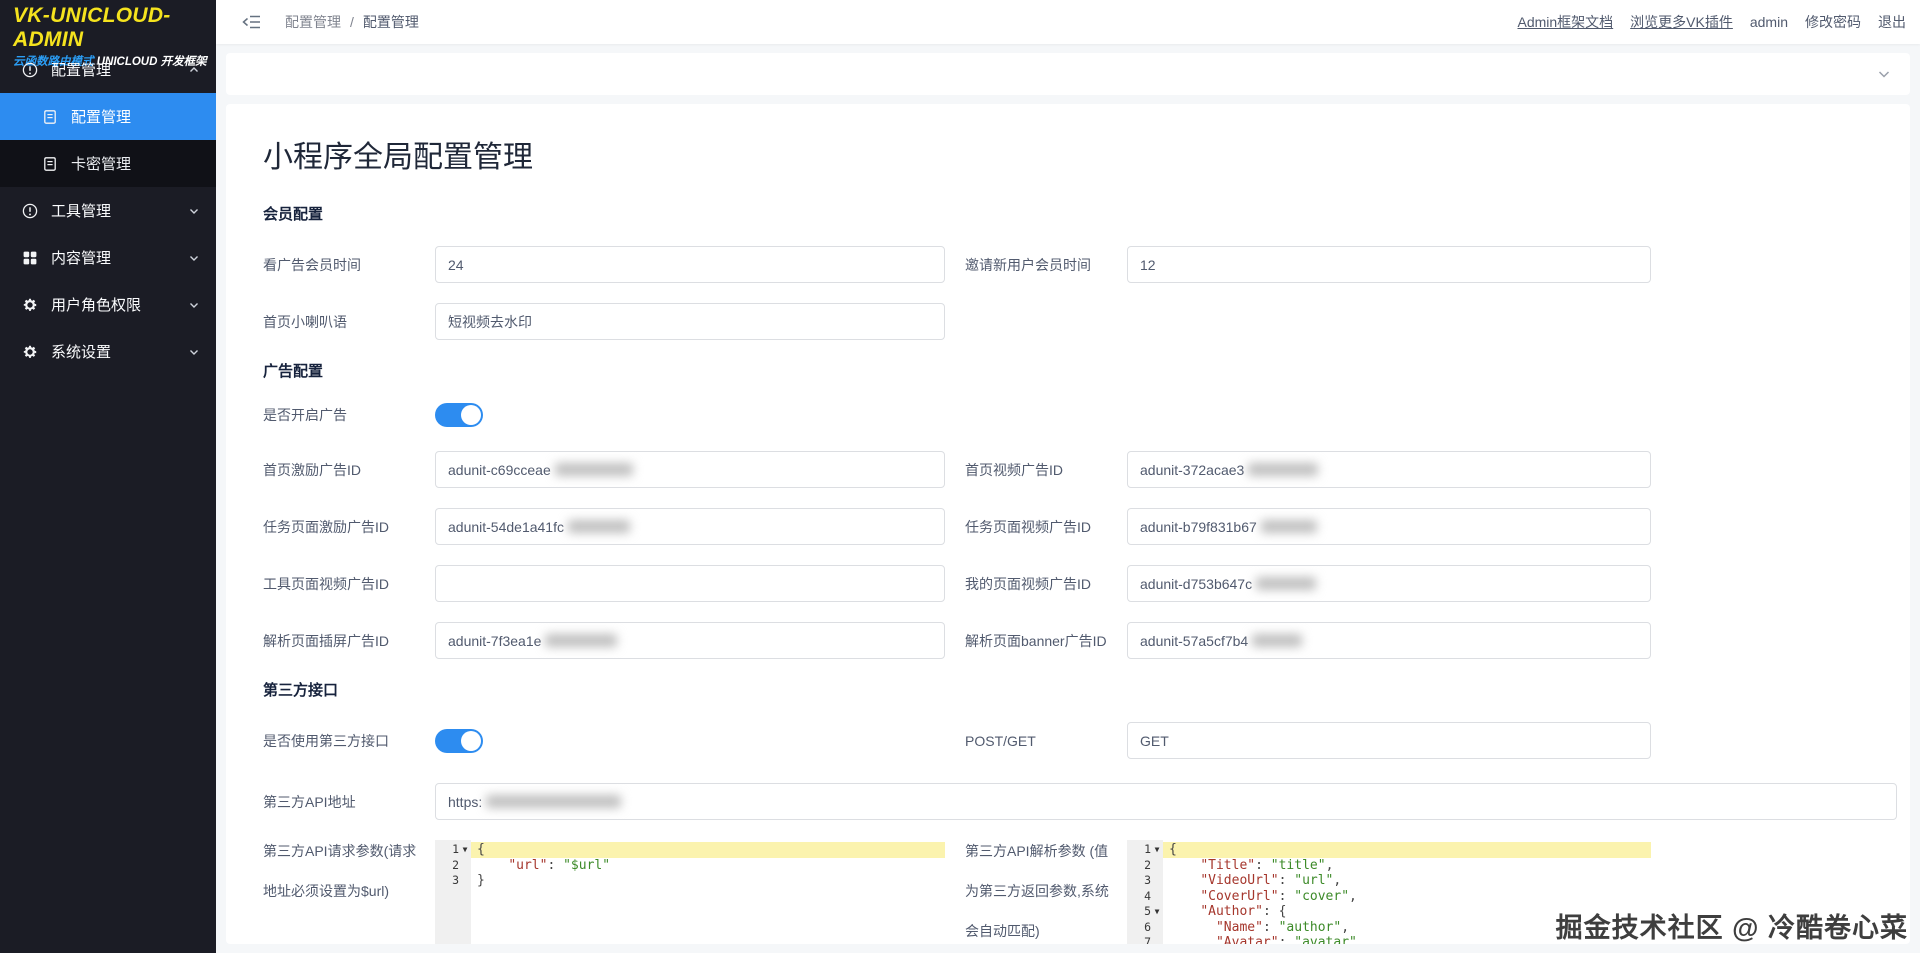 This screenshot has width=1920, height=953. What do you see at coordinates (690, 526) in the screenshot?
I see `task-reward-ad-id-input: adunit-54de1a41fc` at bounding box center [690, 526].